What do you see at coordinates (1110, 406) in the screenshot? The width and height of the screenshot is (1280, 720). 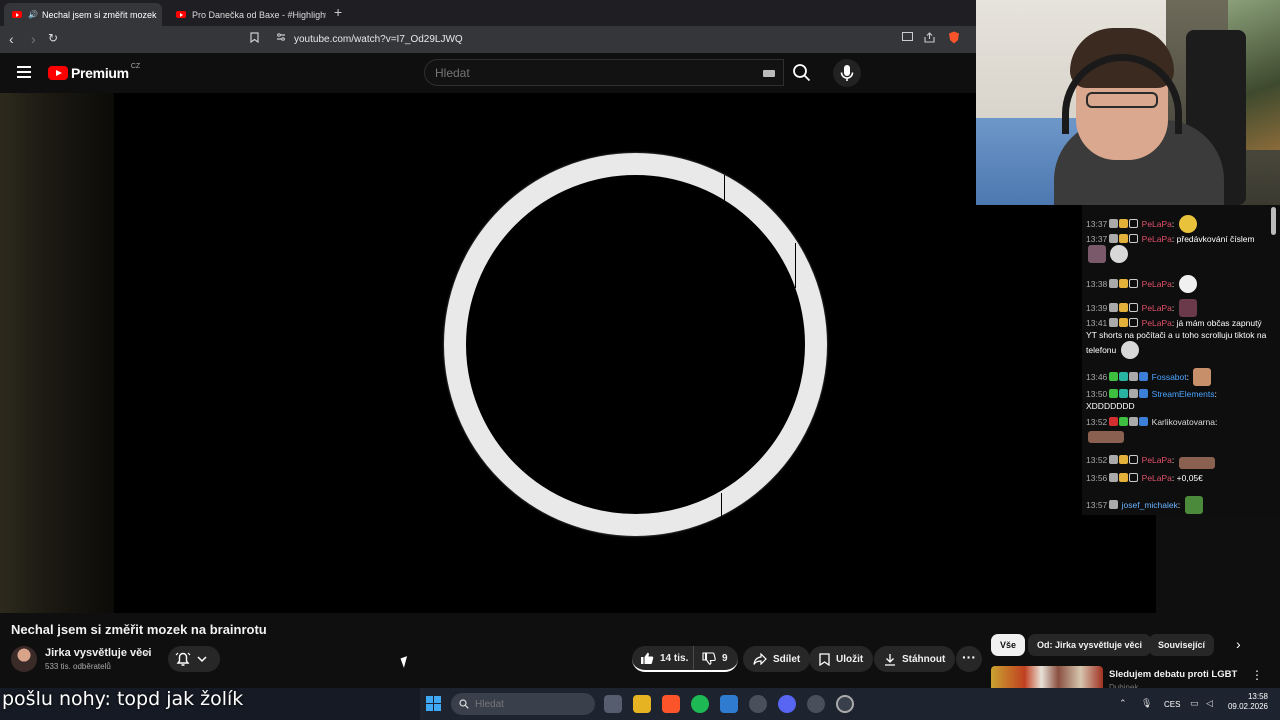 I see `chat-text: XDDDDDDD` at bounding box center [1110, 406].